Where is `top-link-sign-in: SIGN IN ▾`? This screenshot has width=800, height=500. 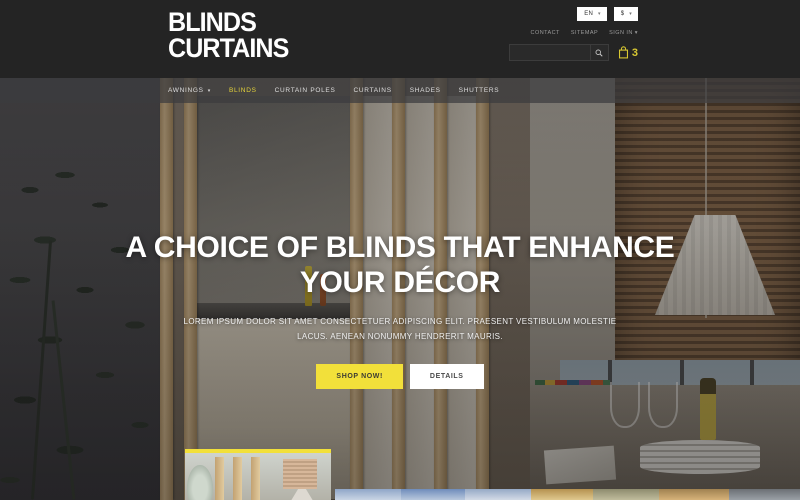
top-link-sign-in: SIGN IN ▾ is located at coordinates (623, 33).